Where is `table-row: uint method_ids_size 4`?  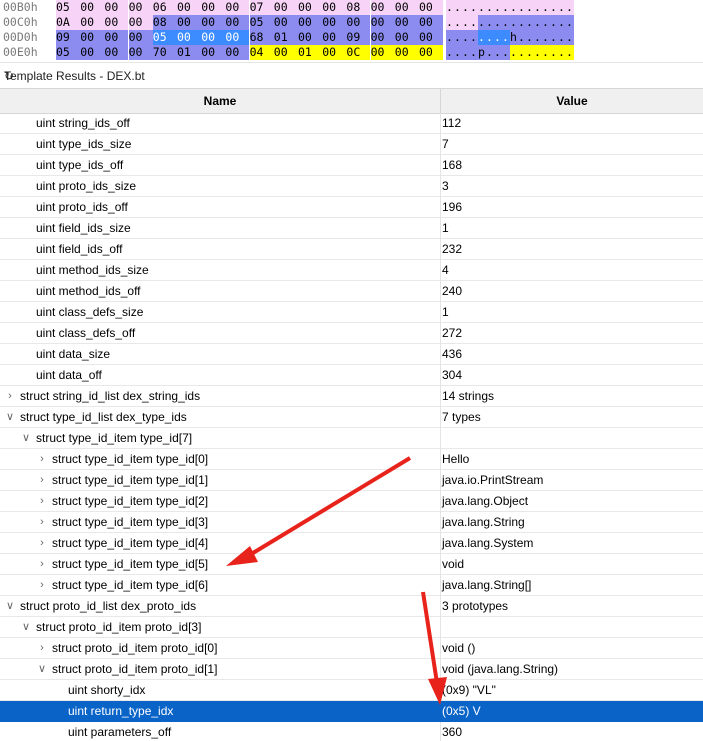
table-row: uint method_ids_size 4 is located at coordinates (351, 270).